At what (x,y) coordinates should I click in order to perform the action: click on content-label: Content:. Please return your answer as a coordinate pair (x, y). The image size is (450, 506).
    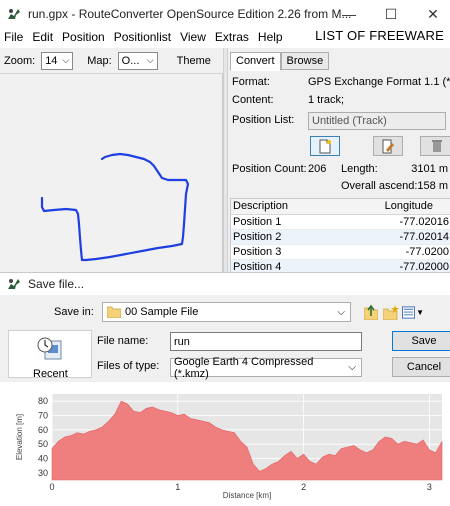
    Looking at the image, I should click on (253, 100).